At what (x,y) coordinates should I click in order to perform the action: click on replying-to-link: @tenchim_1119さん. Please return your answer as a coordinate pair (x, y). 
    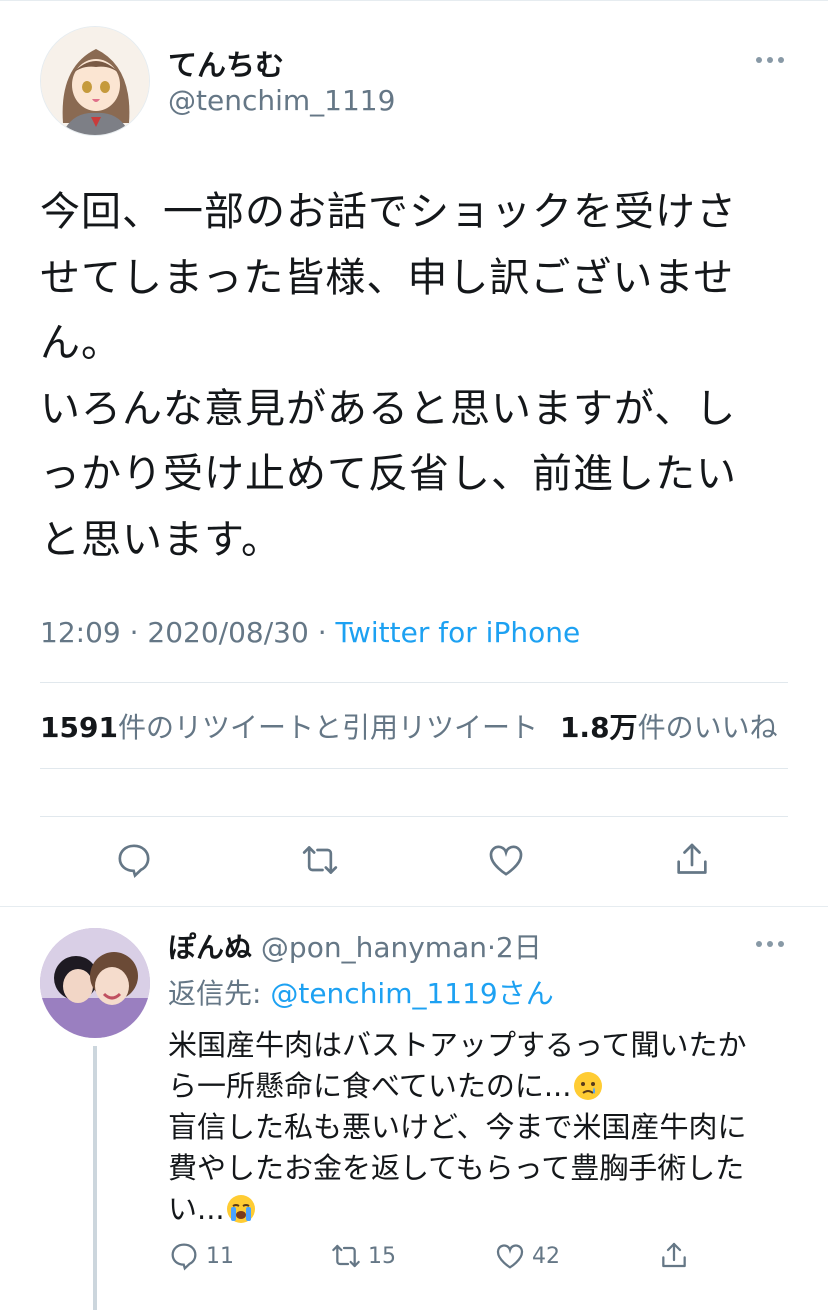
    Looking at the image, I should click on (411, 993).